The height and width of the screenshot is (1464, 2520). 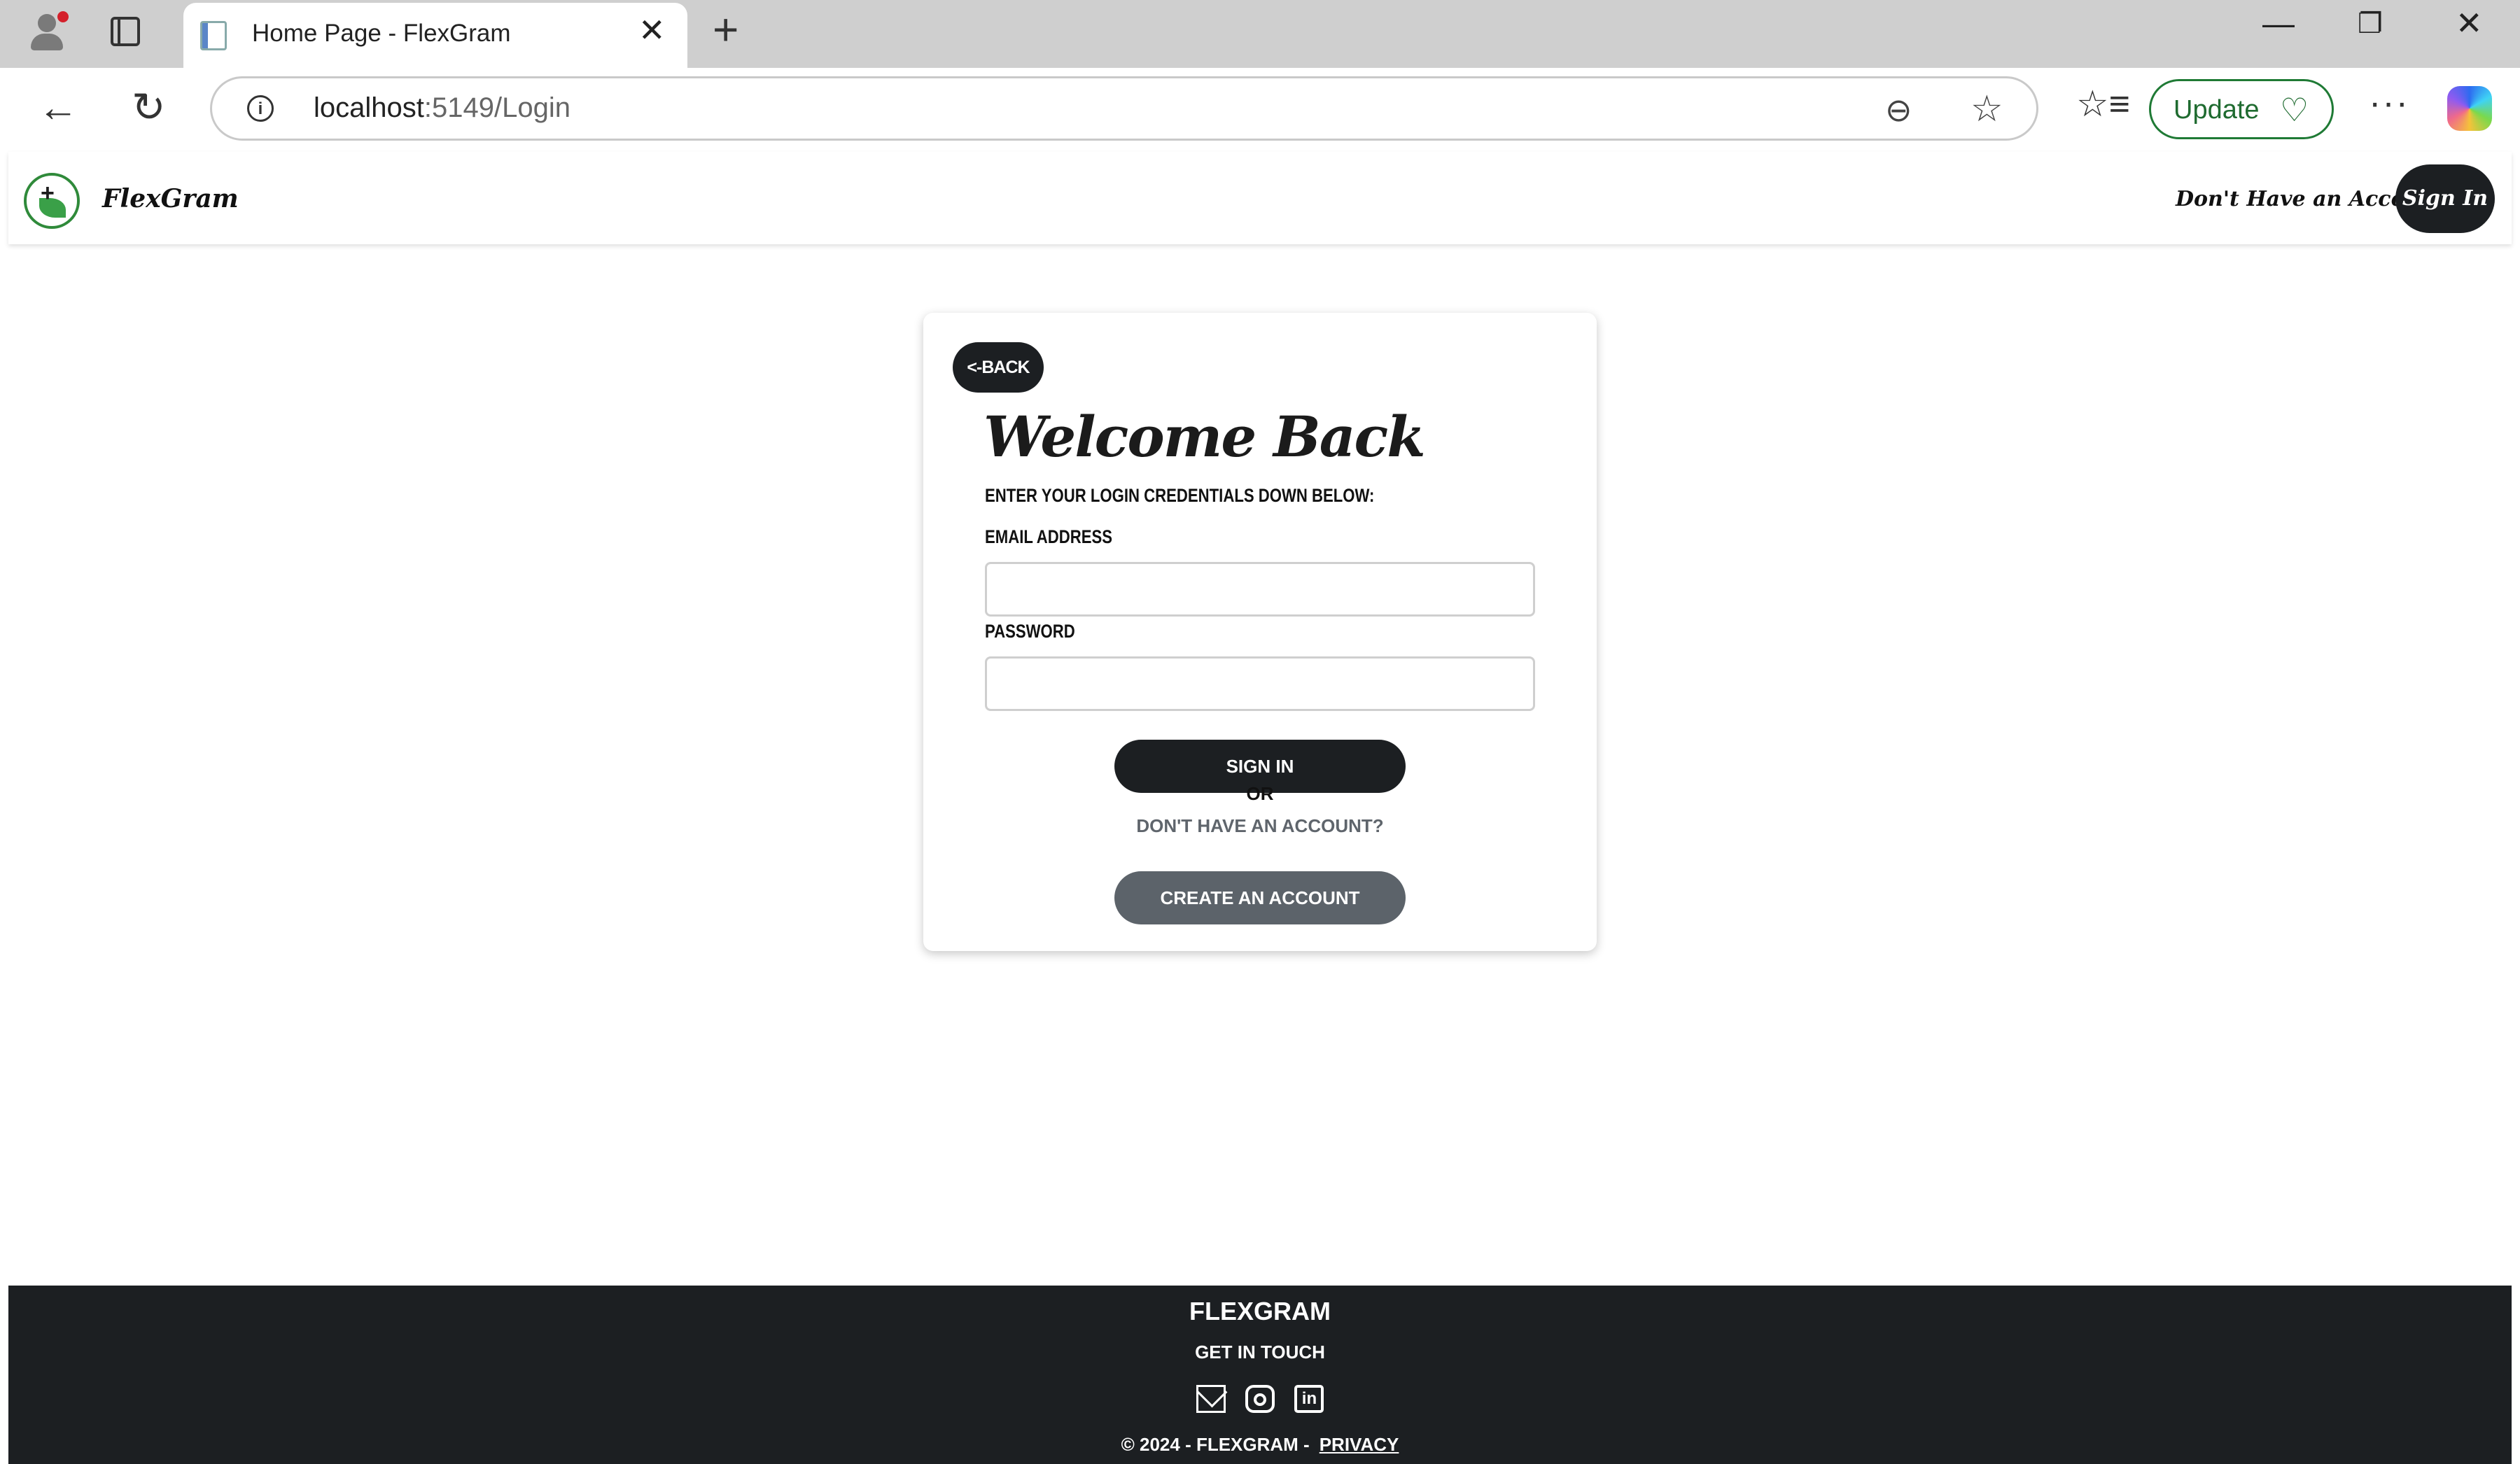 What do you see at coordinates (497, 107) in the screenshot?
I see `url-path: :5149/Login` at bounding box center [497, 107].